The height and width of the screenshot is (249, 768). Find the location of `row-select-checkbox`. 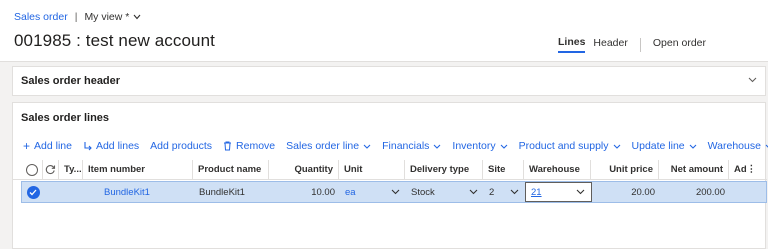

row-select-checkbox is located at coordinates (33, 192).